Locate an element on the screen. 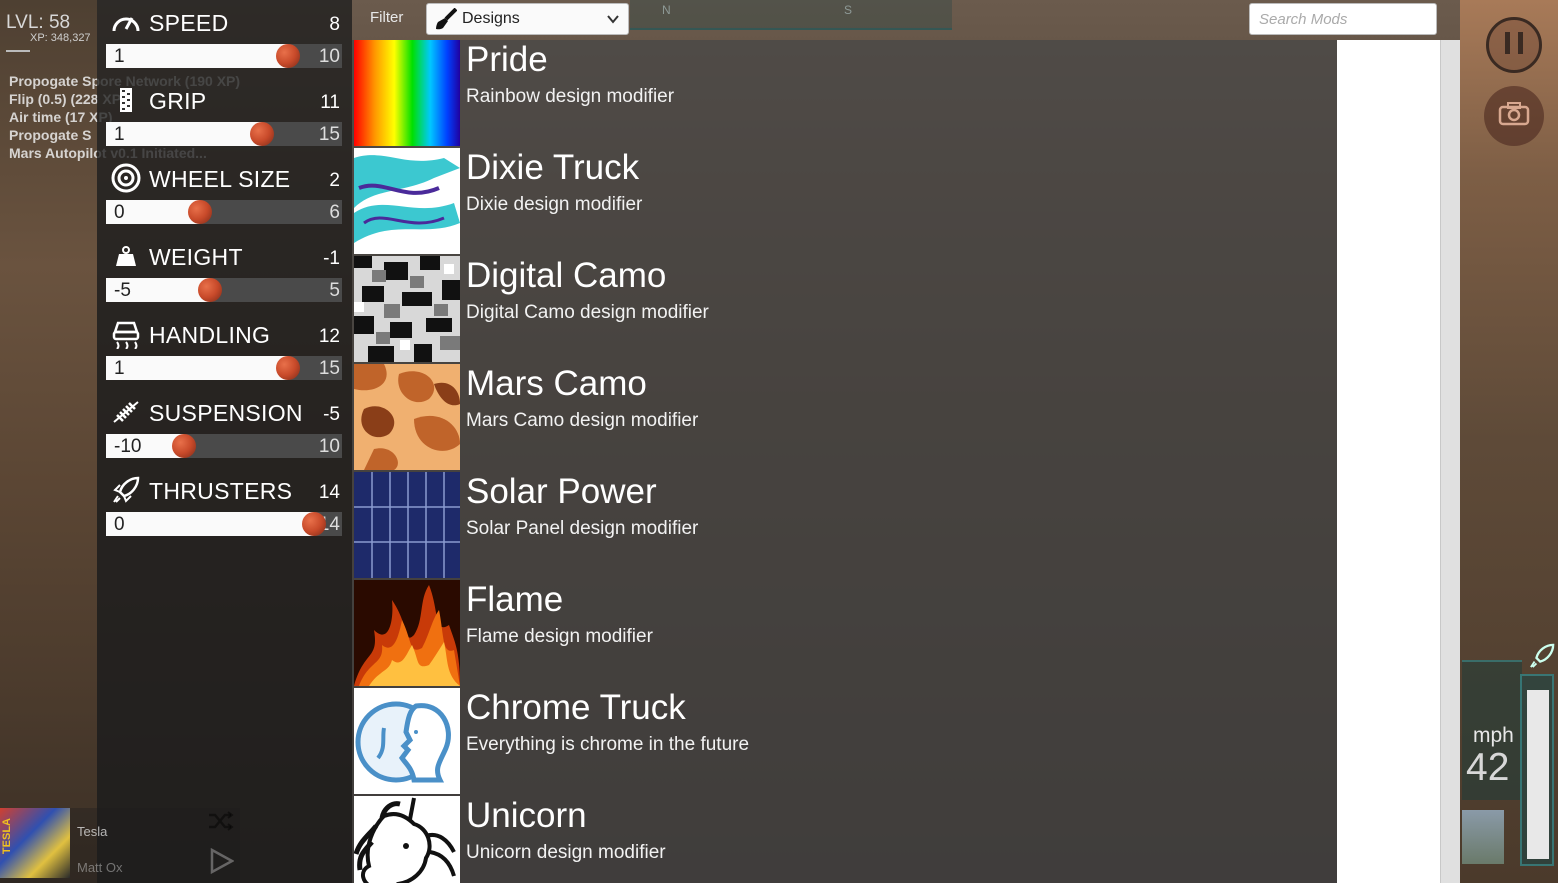  stat-value: 12 is located at coordinates (329, 336).